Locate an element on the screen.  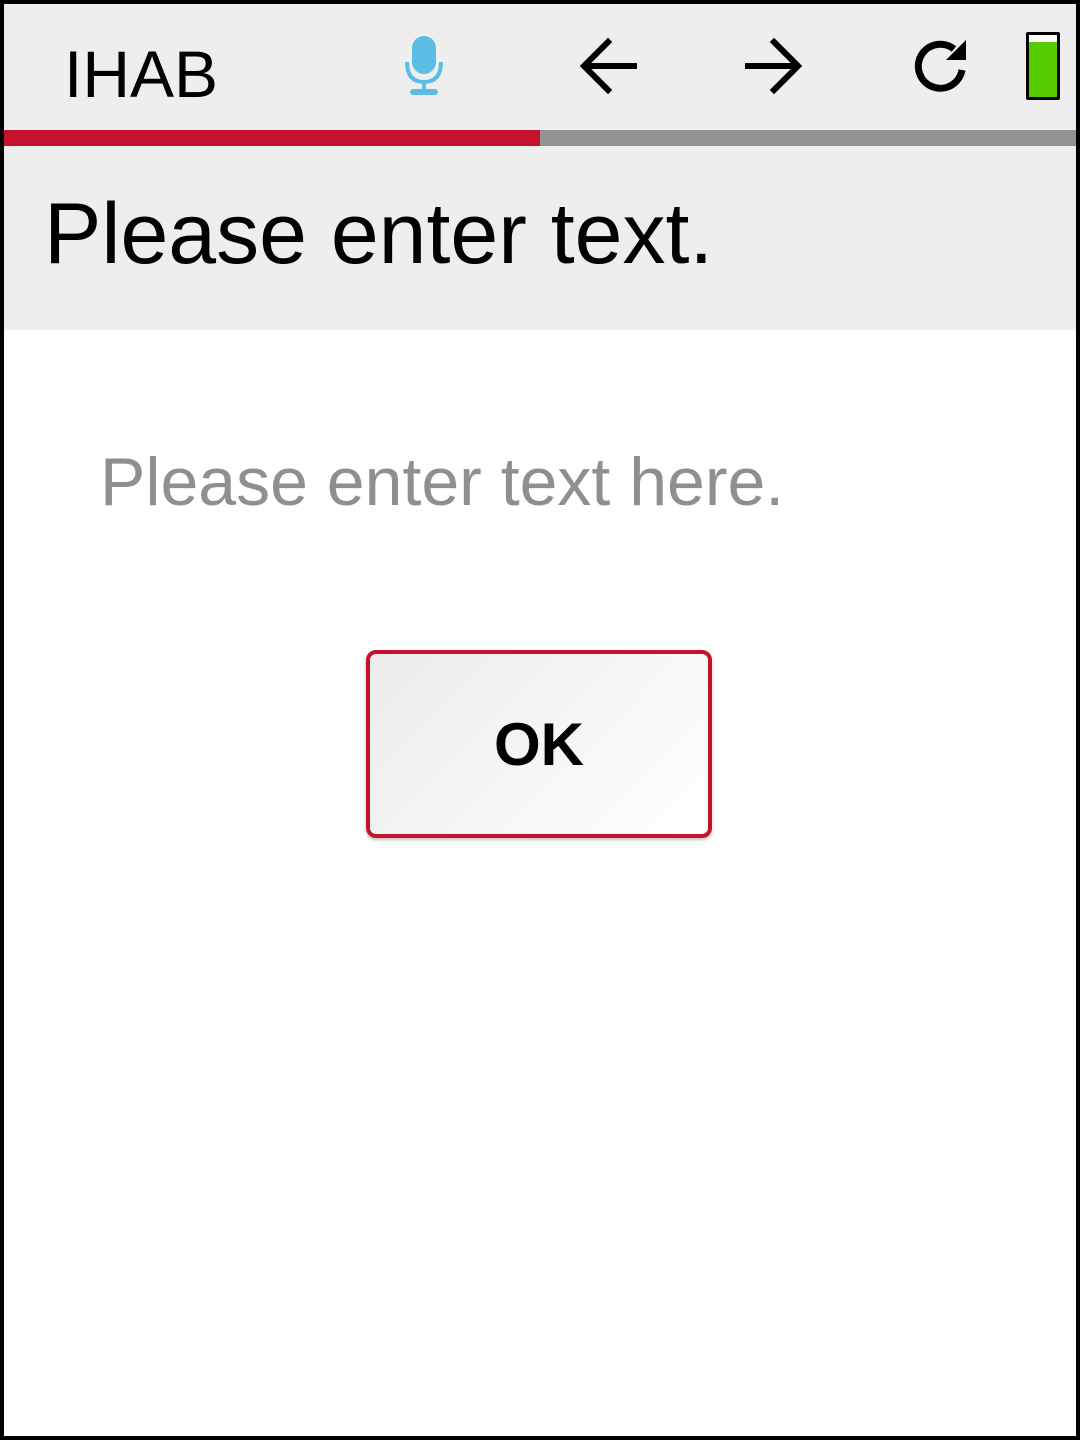
app-title: IHAB is located at coordinates (141, 74).